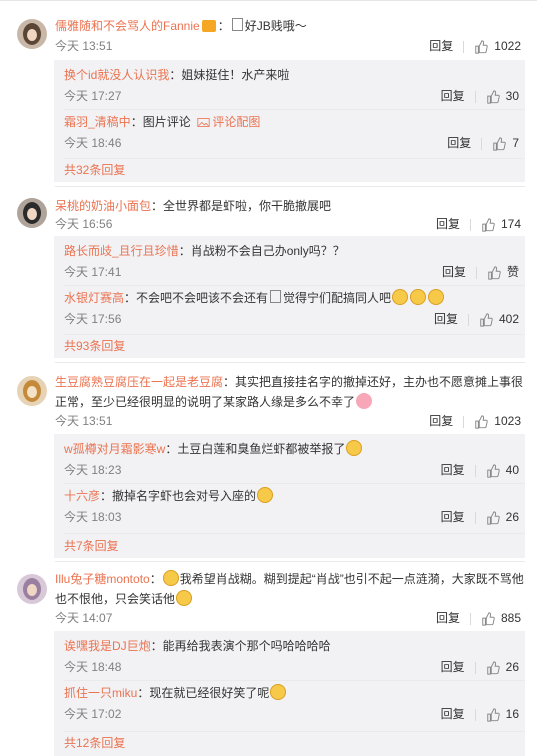 The width and height of the screenshot is (537, 756). Describe the element at coordinates (291, 133) in the screenshot. I see `reply-item: 霜羽_清稿中：图片评论 评论配图 今天 18:46 回复 7` at that location.